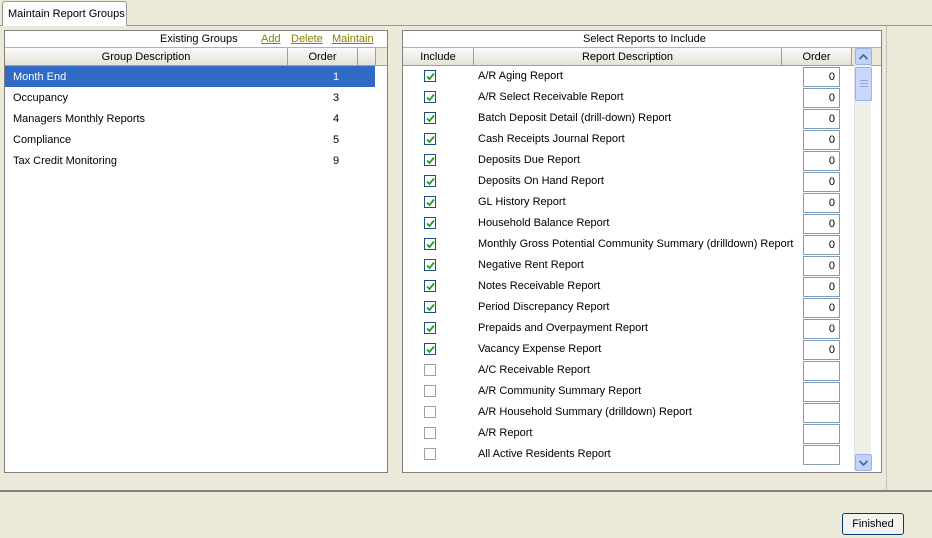 Image resolution: width=932 pixels, height=538 pixels. I want to click on group-order: 3, so click(336, 97).